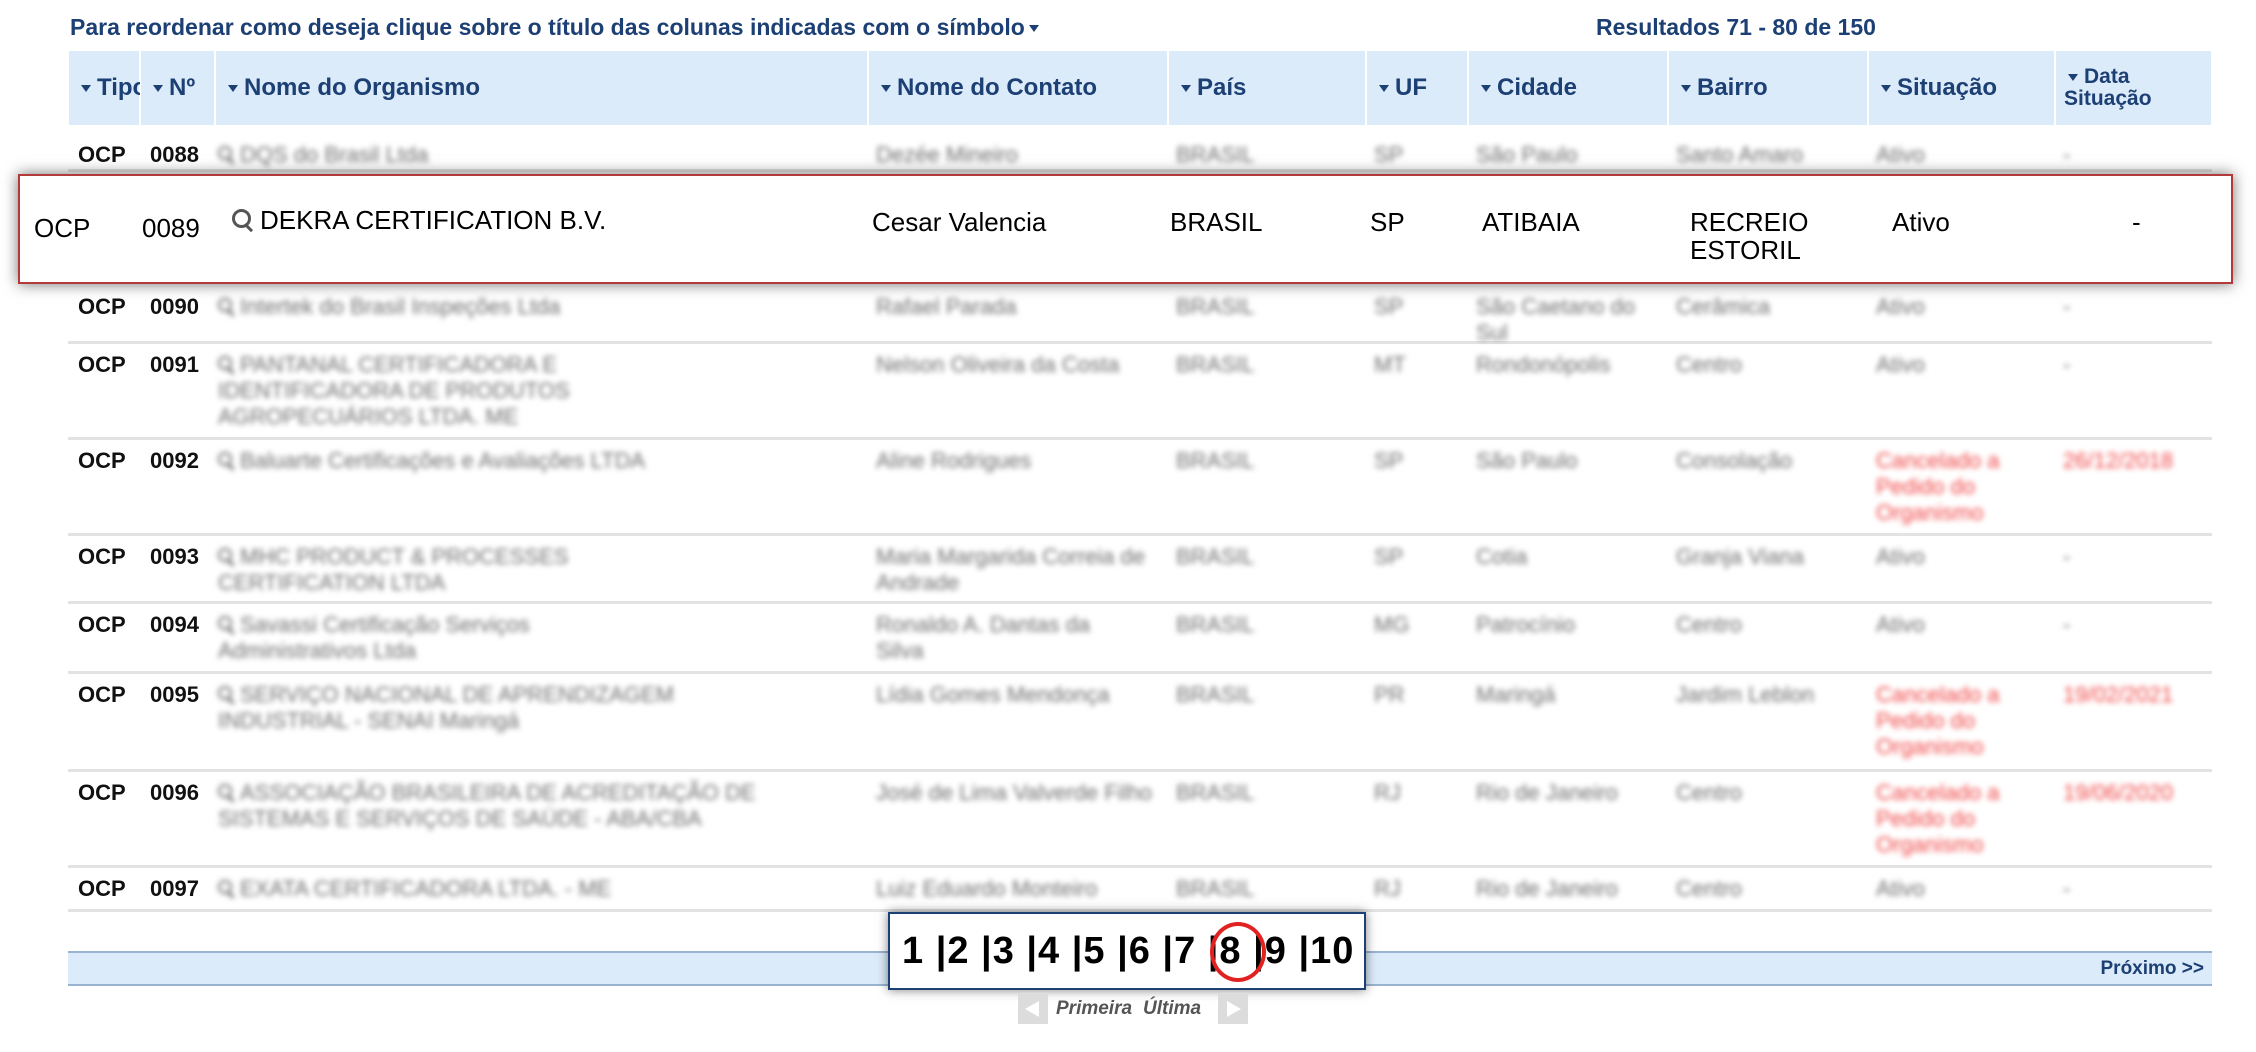  Describe the element at coordinates (1961, 88) in the screenshot. I see `column-header-situacao: Situação` at that location.